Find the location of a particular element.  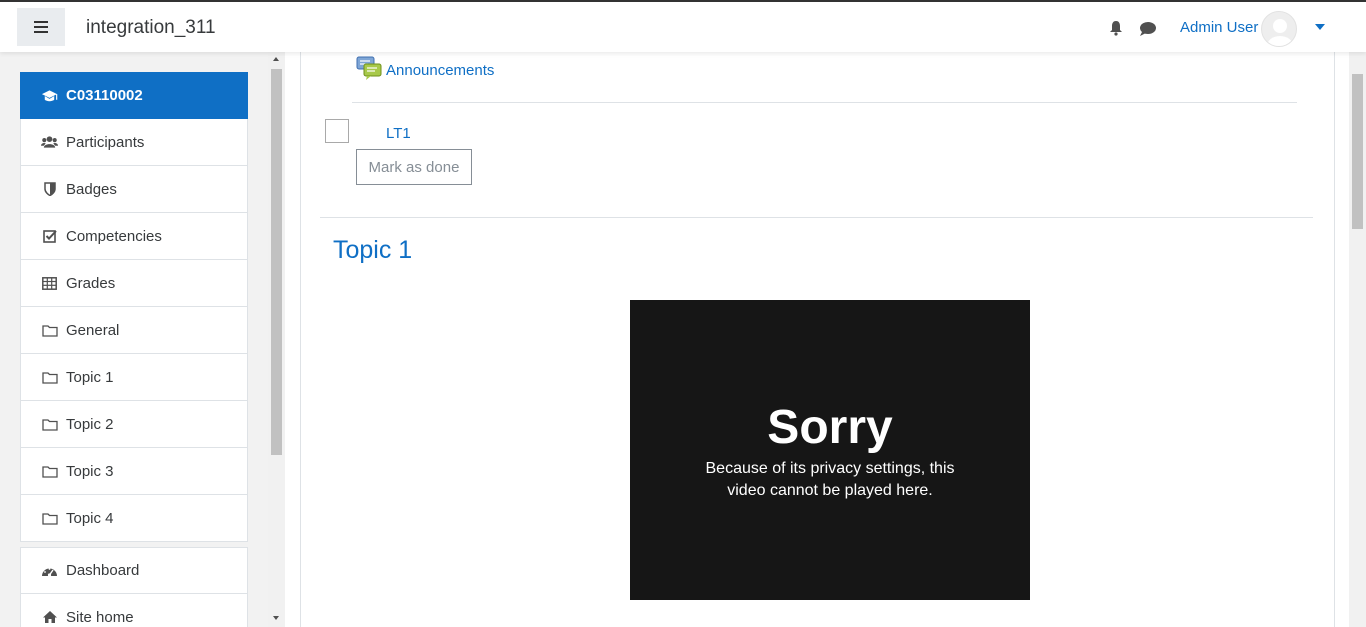

sidebar-item-topic-4: Topic 4 is located at coordinates (134, 518).